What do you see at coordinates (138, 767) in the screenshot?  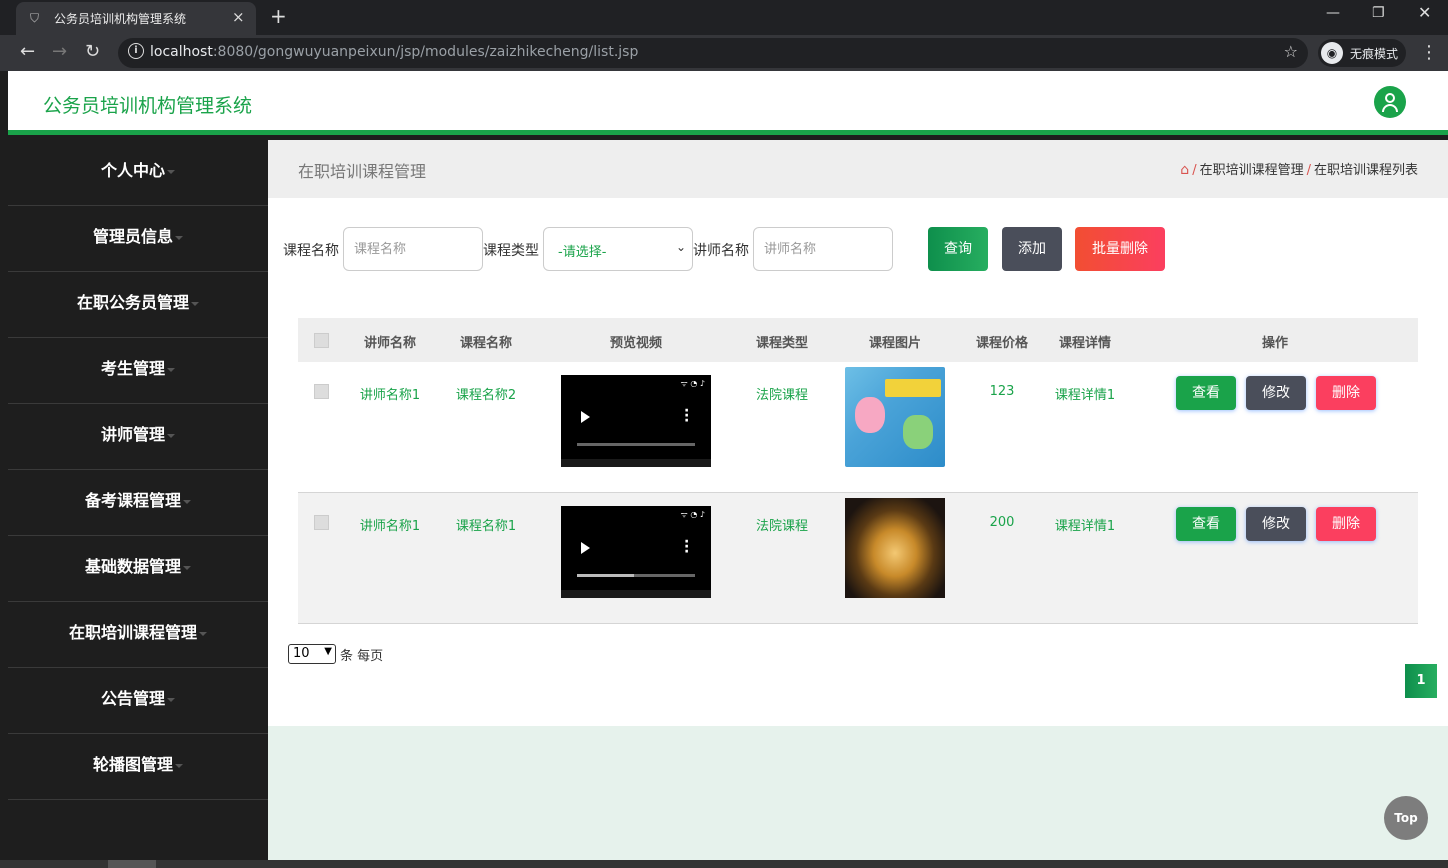 I see `sidebar-item-carousel: 轮播图管理` at bounding box center [138, 767].